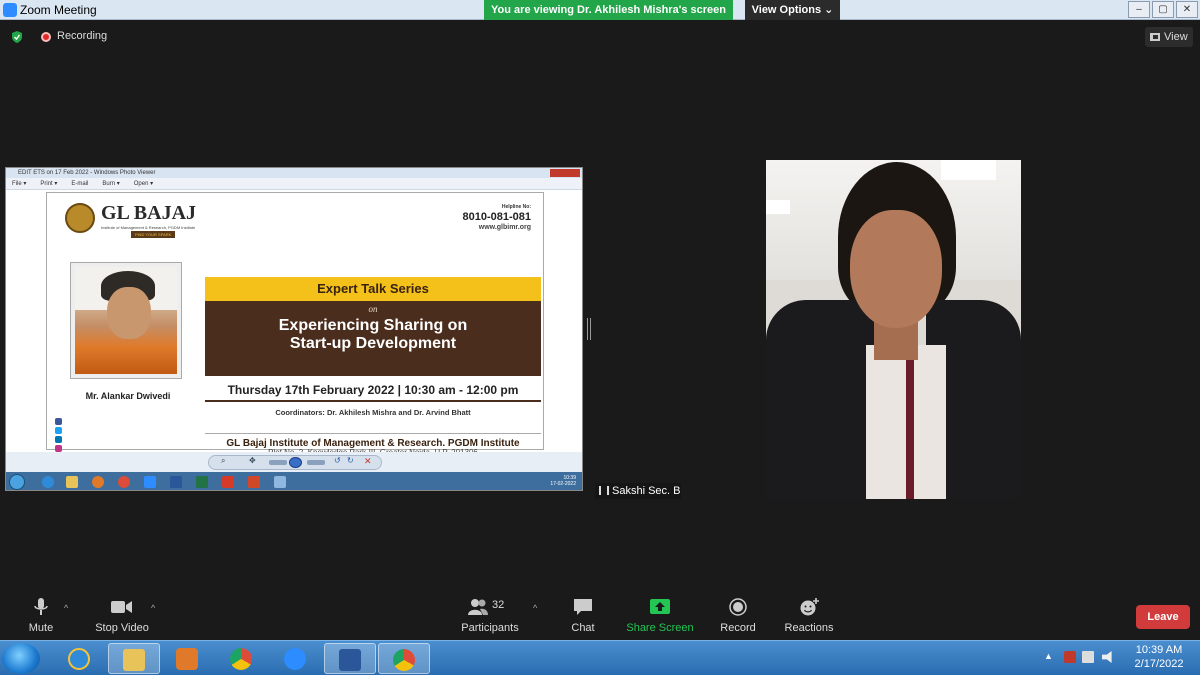  I want to click on record-icon, so click(738, 607).